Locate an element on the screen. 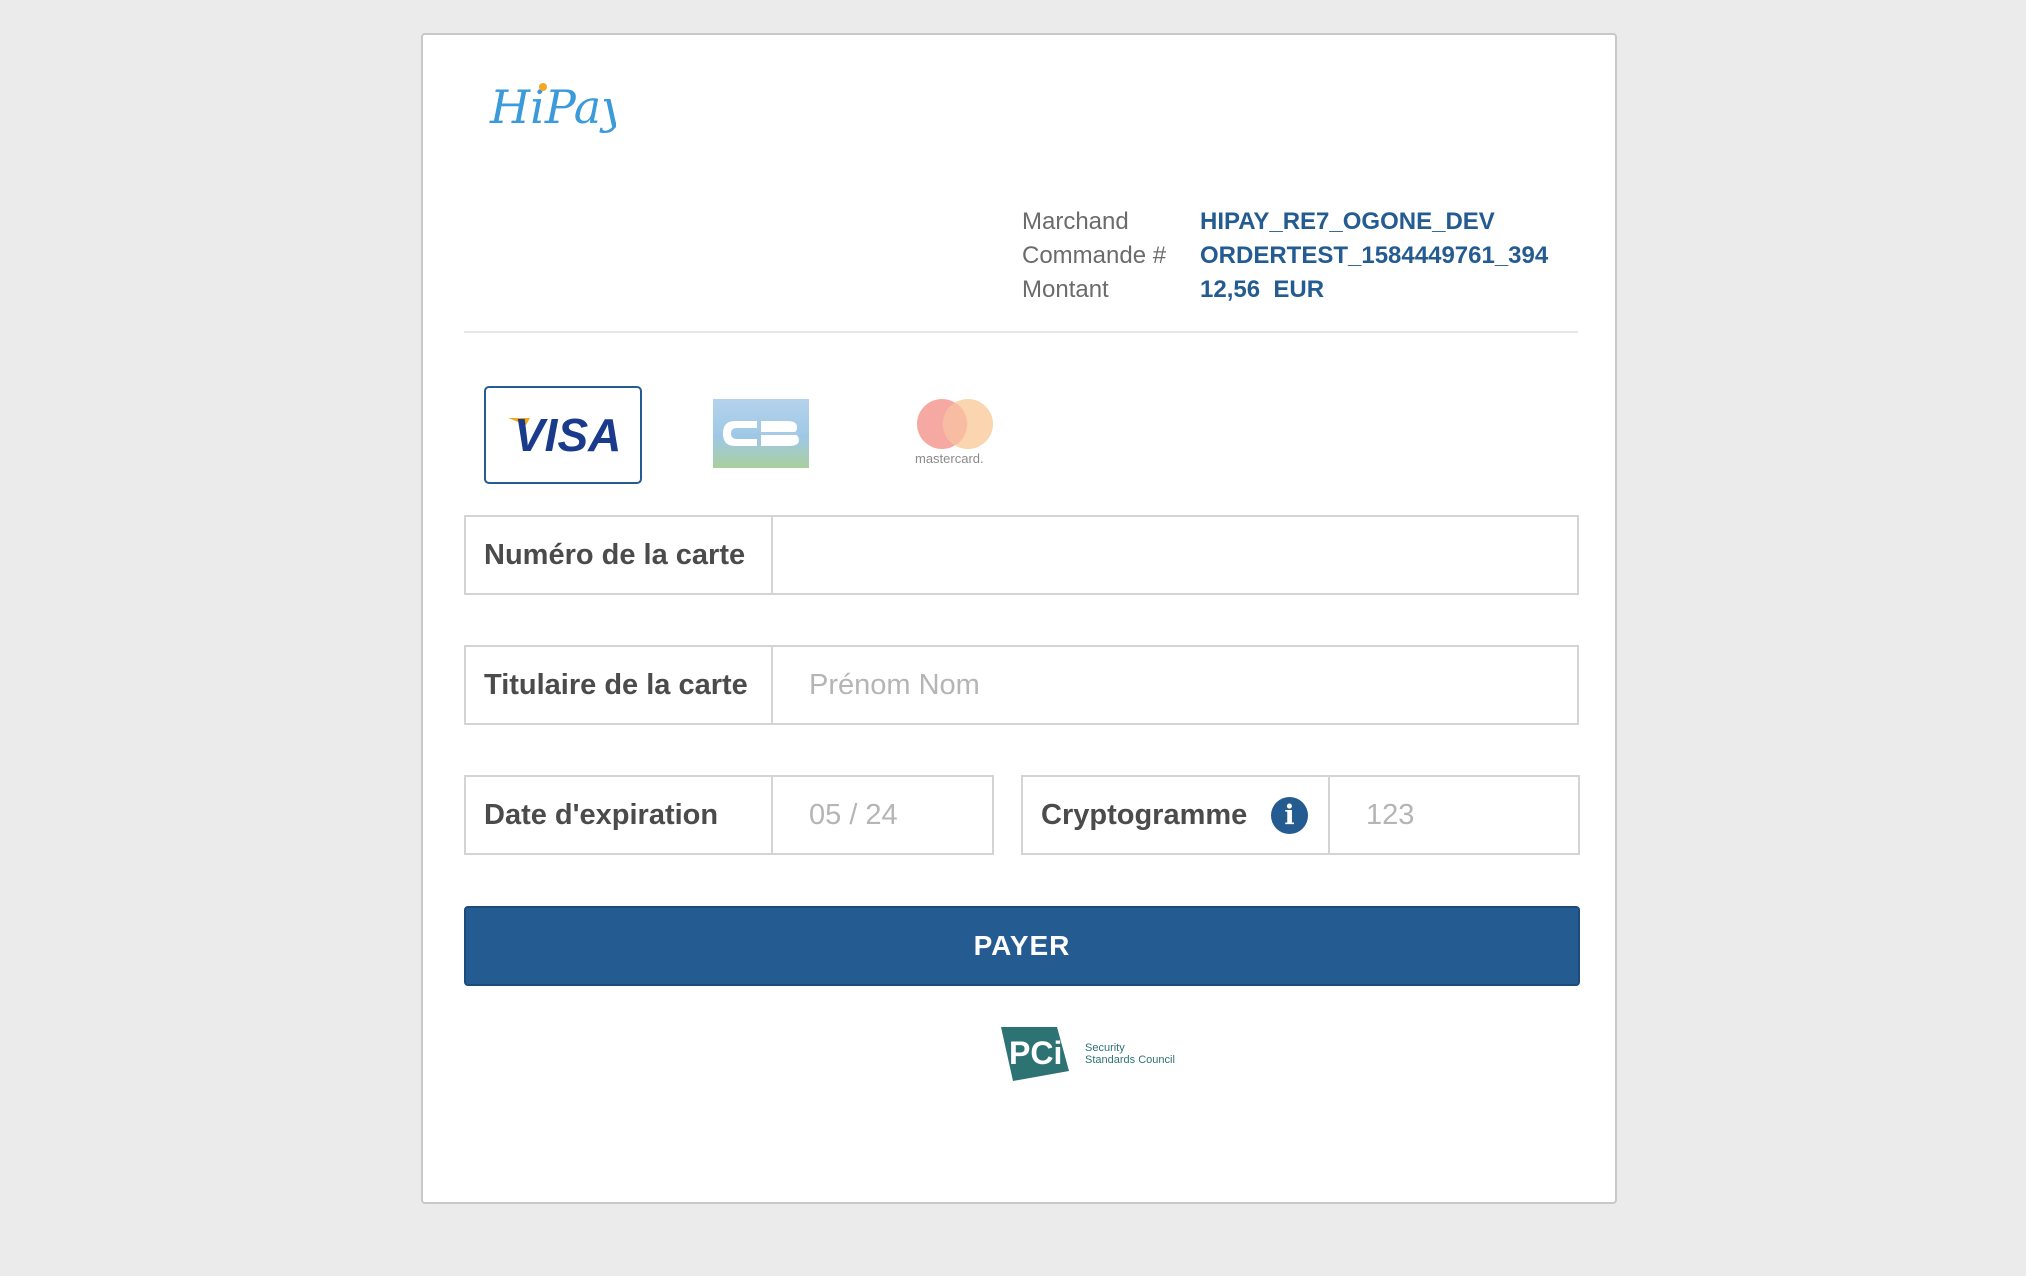  amount-row: Montant 12,56 EUR is located at coordinates (1285, 290).